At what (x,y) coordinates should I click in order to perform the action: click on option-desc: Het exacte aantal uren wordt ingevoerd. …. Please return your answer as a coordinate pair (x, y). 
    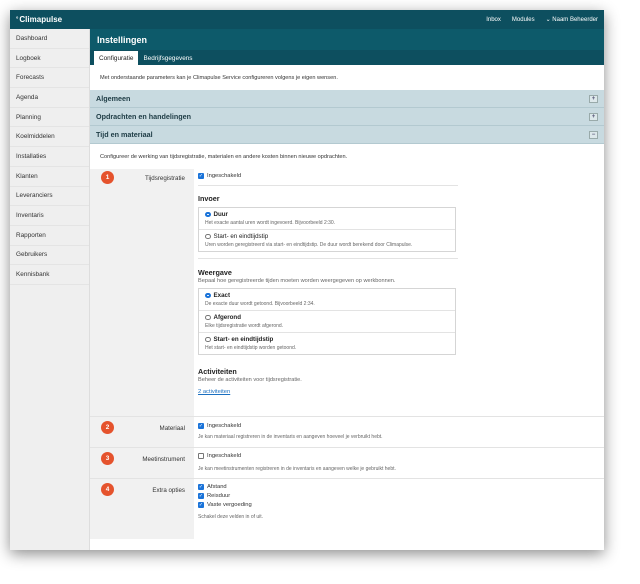
    Looking at the image, I should click on (270, 223).